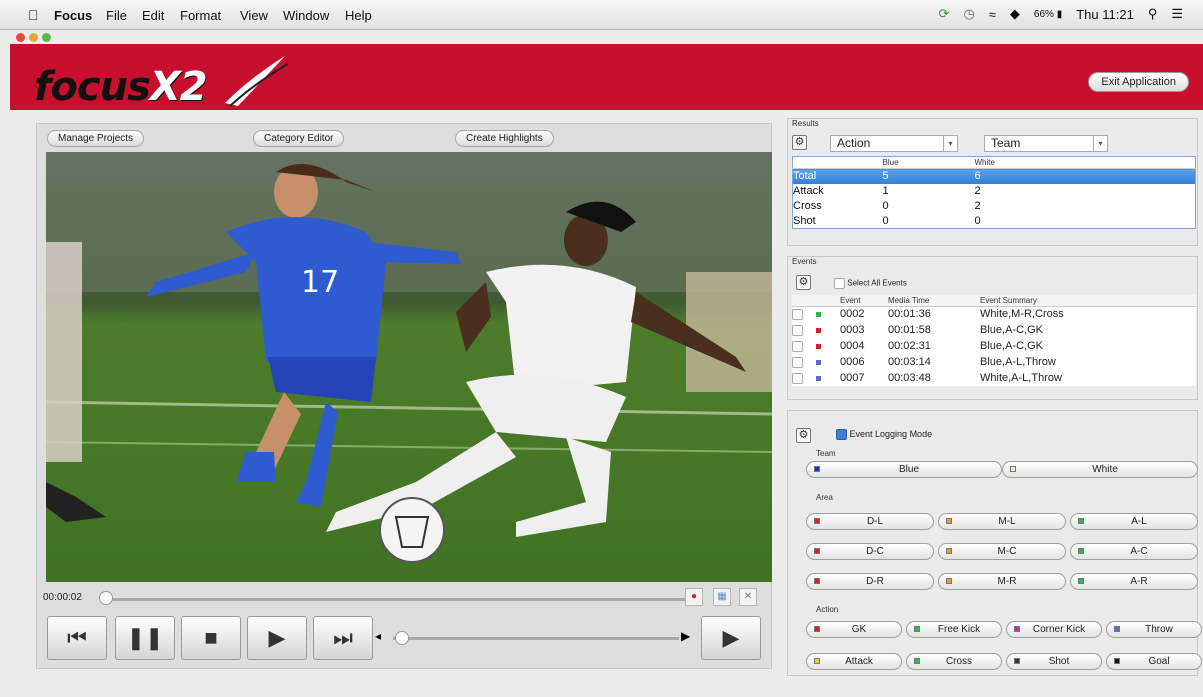 The image size is (1203, 697). What do you see at coordinates (1015, 14) in the screenshot?
I see `volume-icon: ◆` at bounding box center [1015, 14].